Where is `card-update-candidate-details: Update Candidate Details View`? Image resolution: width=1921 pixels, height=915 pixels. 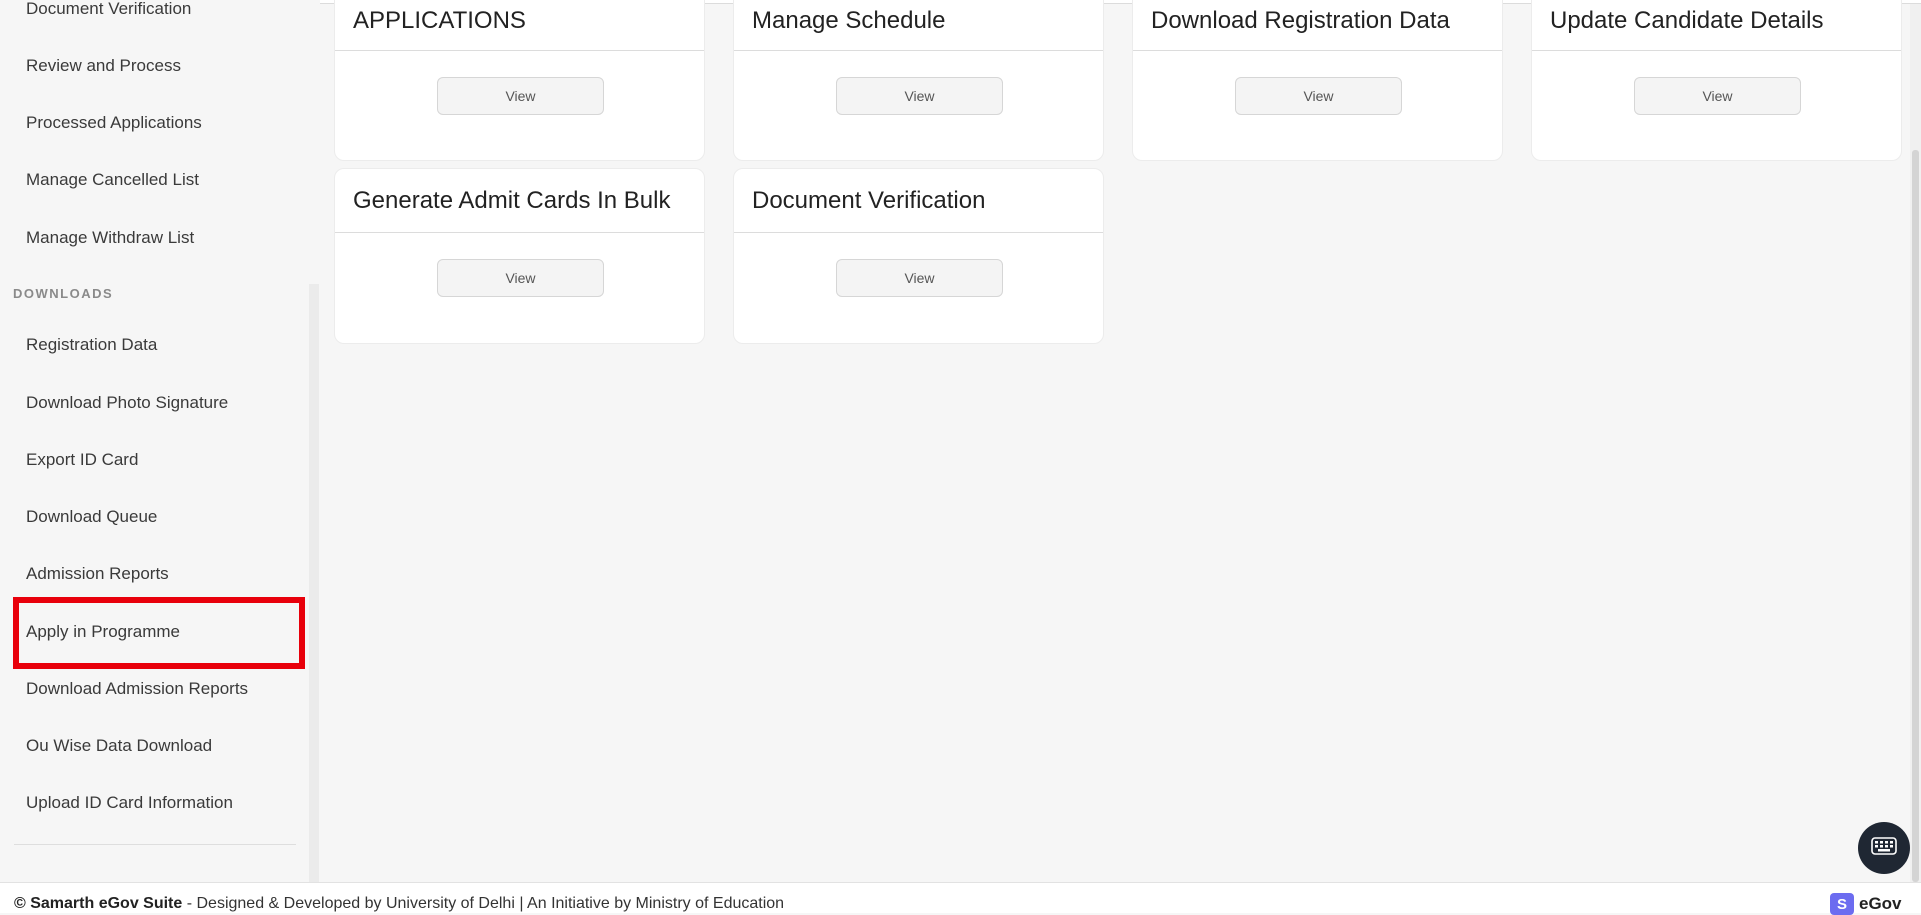
card-update-candidate-details: Update Candidate Details View is located at coordinates (1716, 80).